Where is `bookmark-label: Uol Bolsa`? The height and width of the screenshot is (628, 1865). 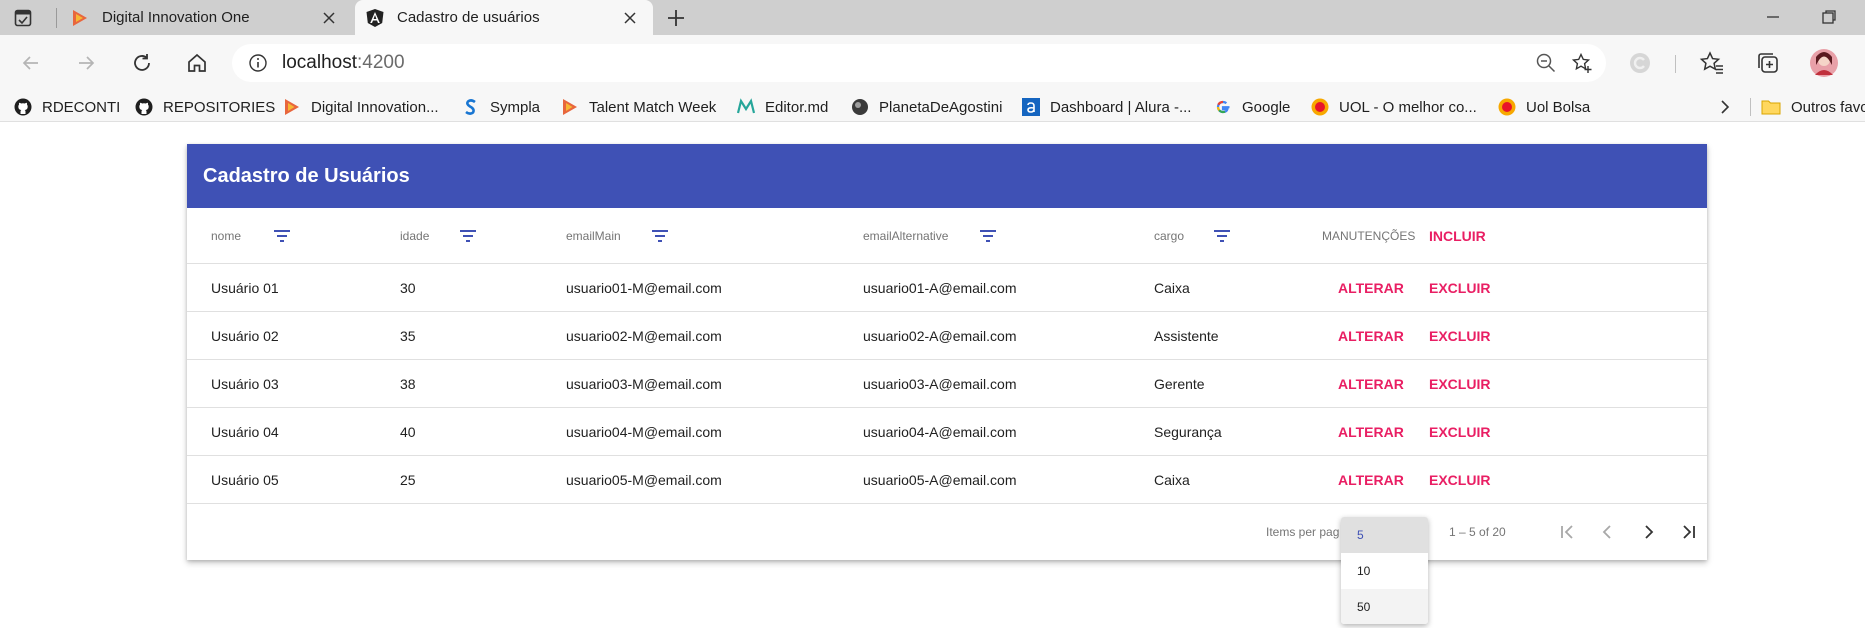 bookmark-label: Uol Bolsa is located at coordinates (1558, 107).